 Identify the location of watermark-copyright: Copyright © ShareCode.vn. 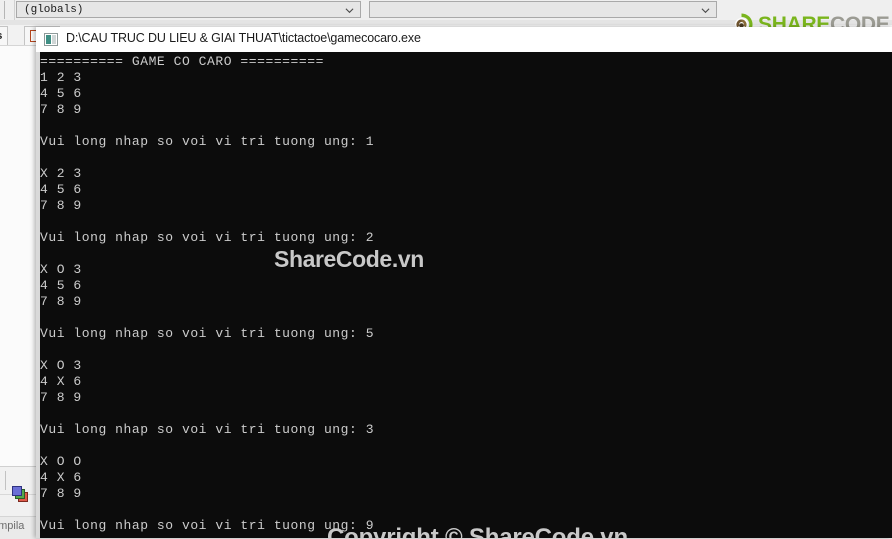
(477, 531).